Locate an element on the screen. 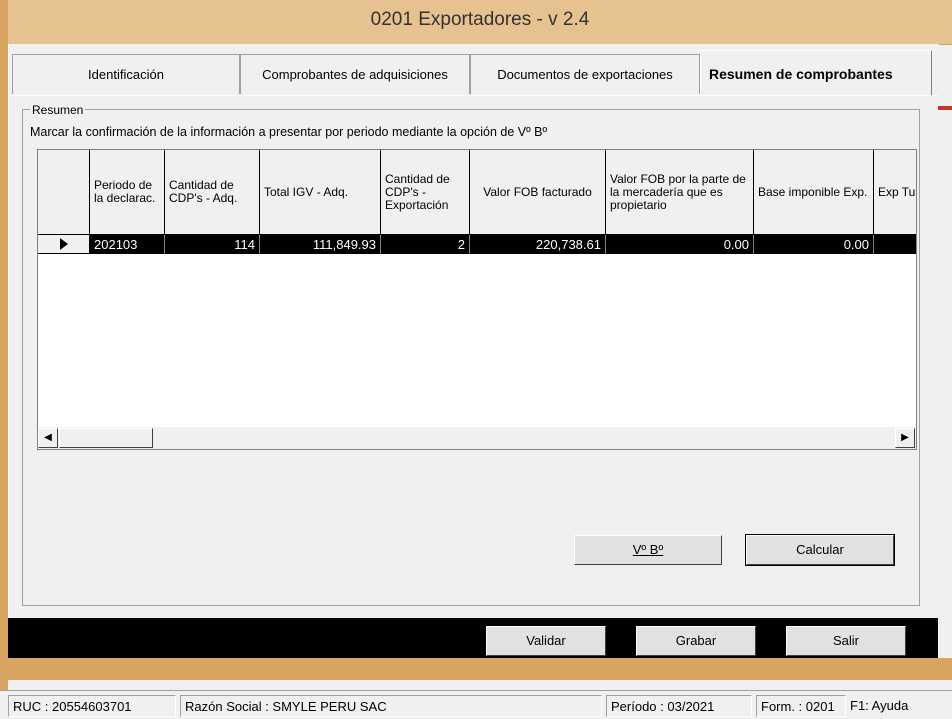 Image resolution: width=952 pixels, height=719 pixels. calcular-button: Calcular is located at coordinates (820, 550).